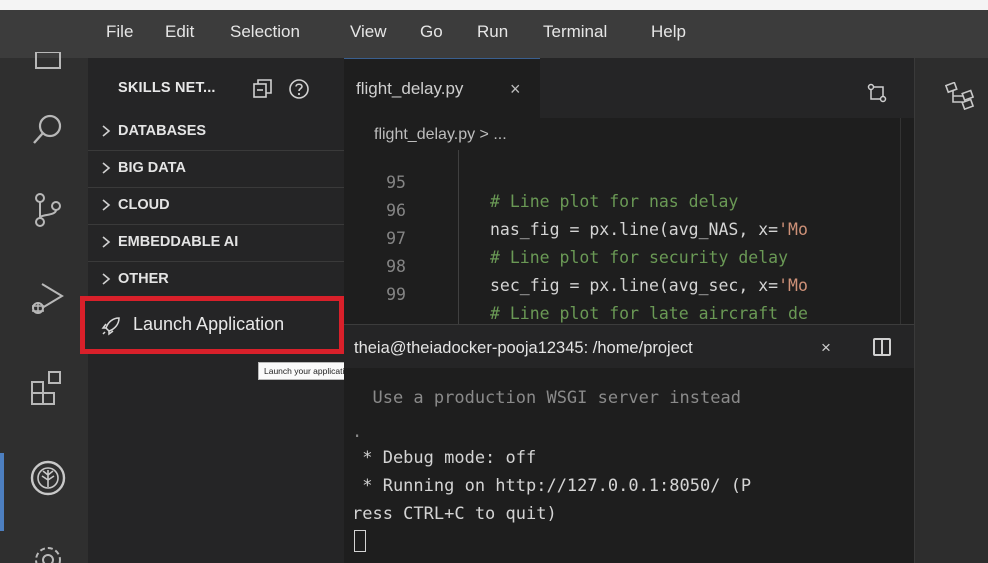  I want to click on source-control-icon, so click(48, 210).